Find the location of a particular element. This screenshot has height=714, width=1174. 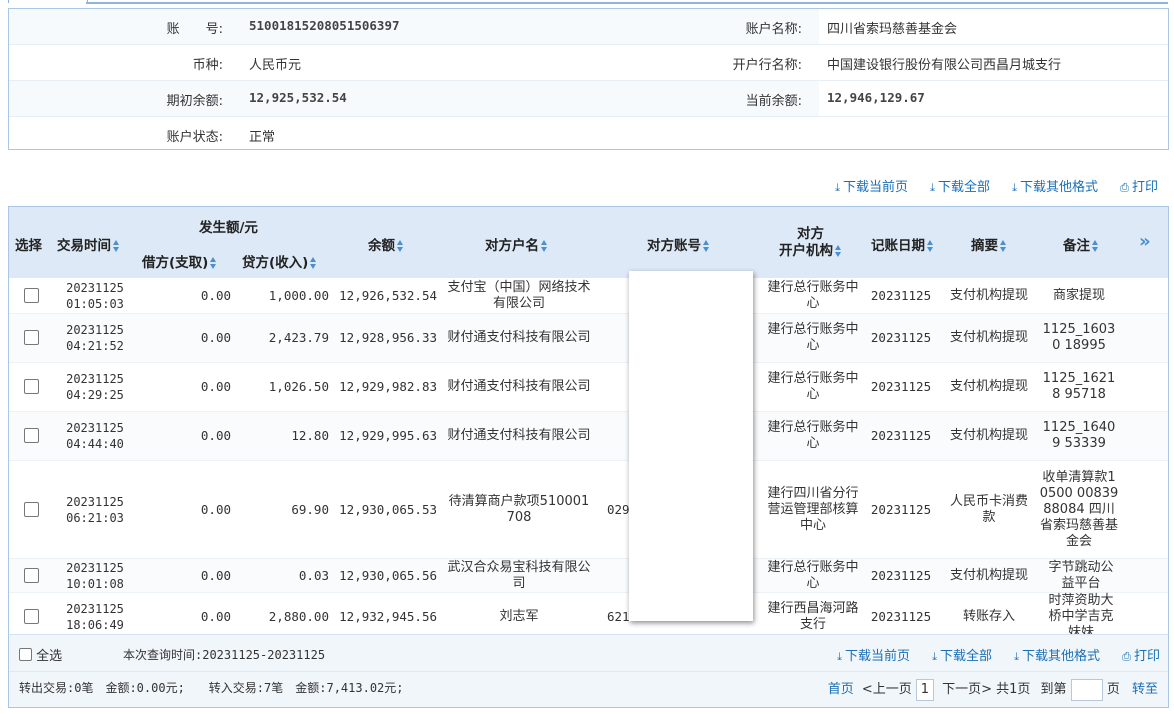

next-page-link: 下一页> is located at coordinates (967, 689).